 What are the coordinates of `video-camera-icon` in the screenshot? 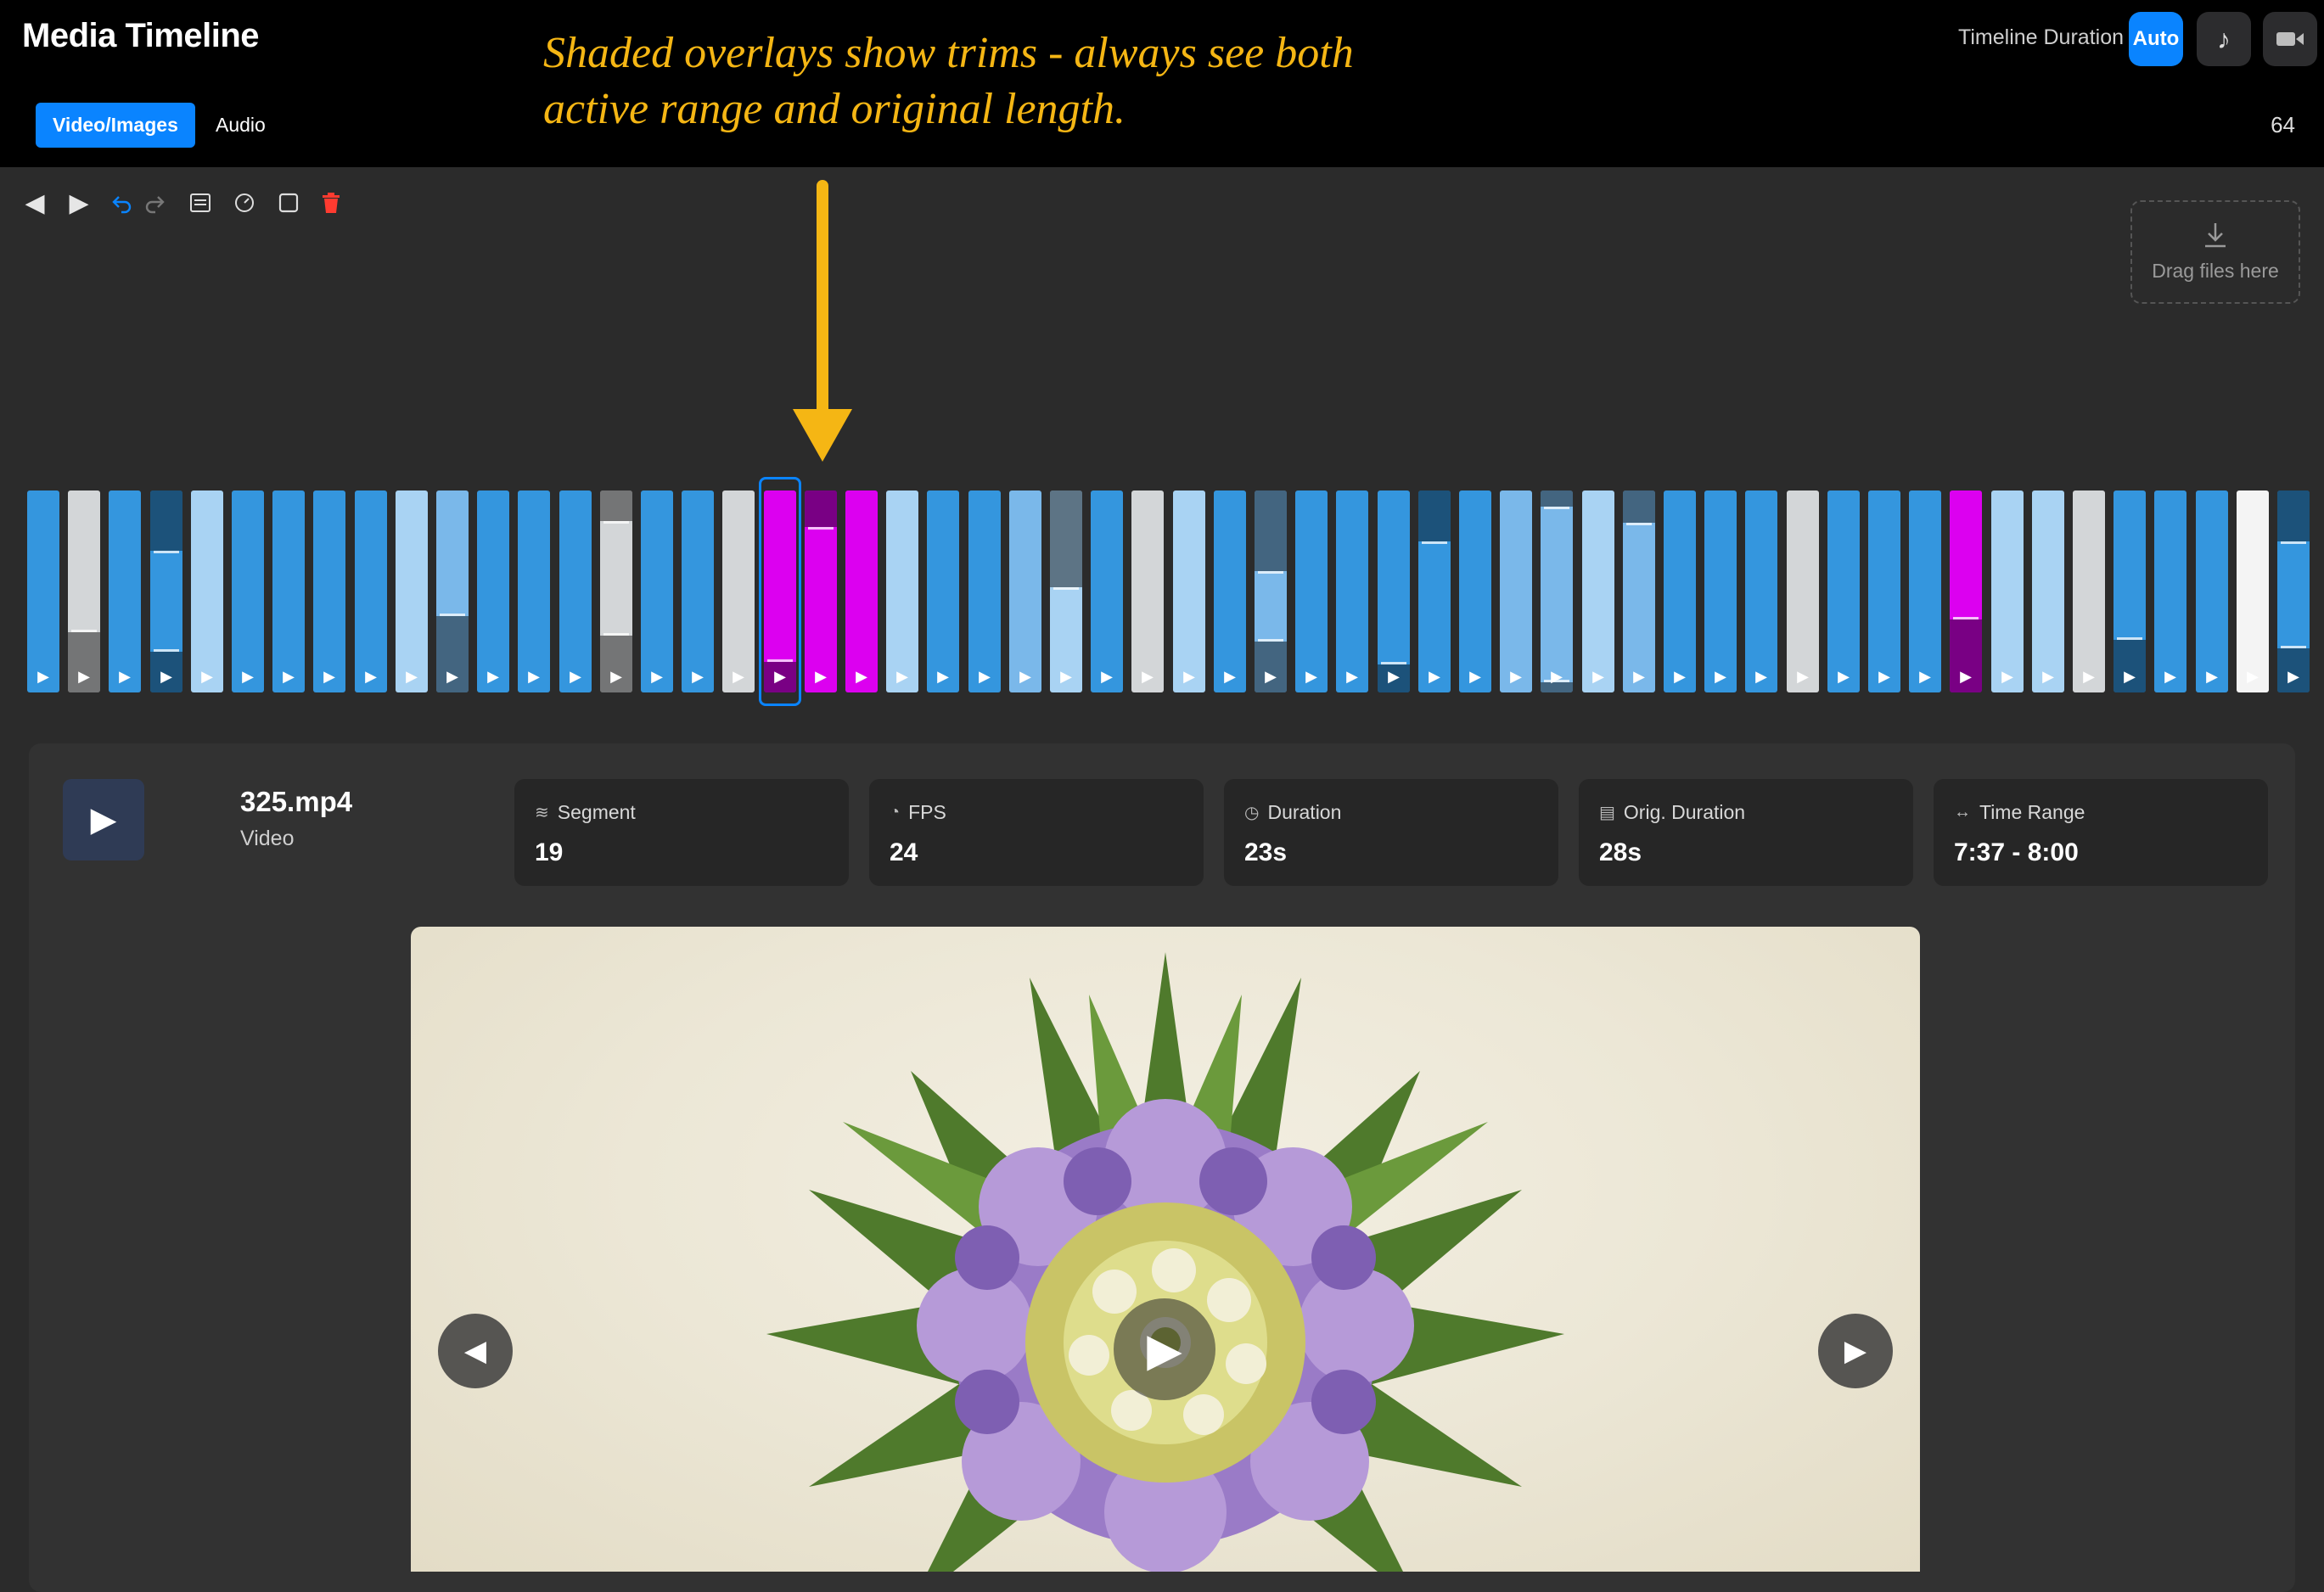 It's located at (2290, 39).